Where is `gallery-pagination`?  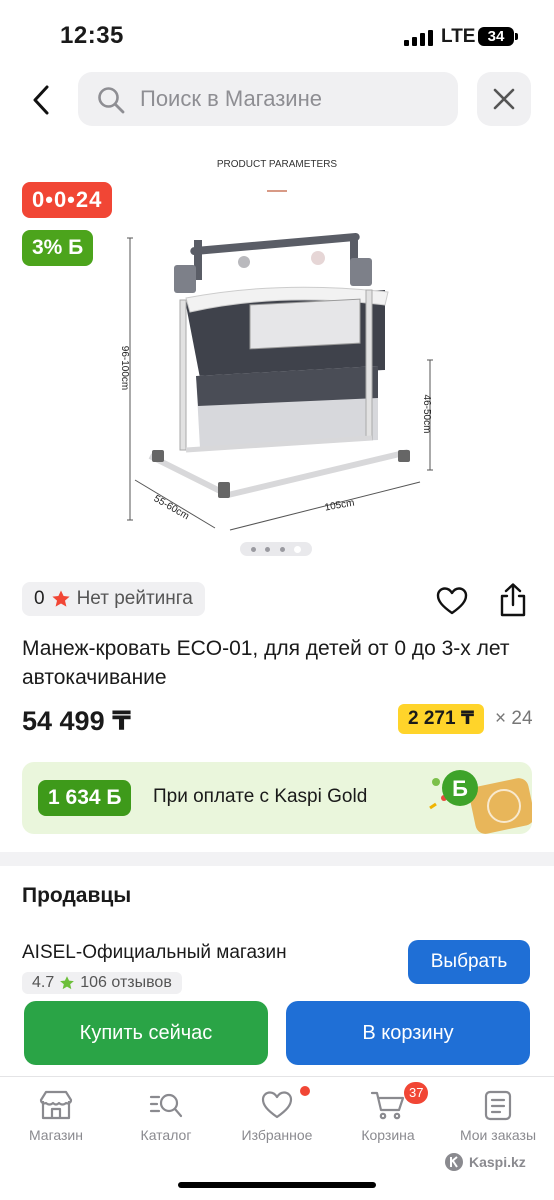 gallery-pagination is located at coordinates (276, 549).